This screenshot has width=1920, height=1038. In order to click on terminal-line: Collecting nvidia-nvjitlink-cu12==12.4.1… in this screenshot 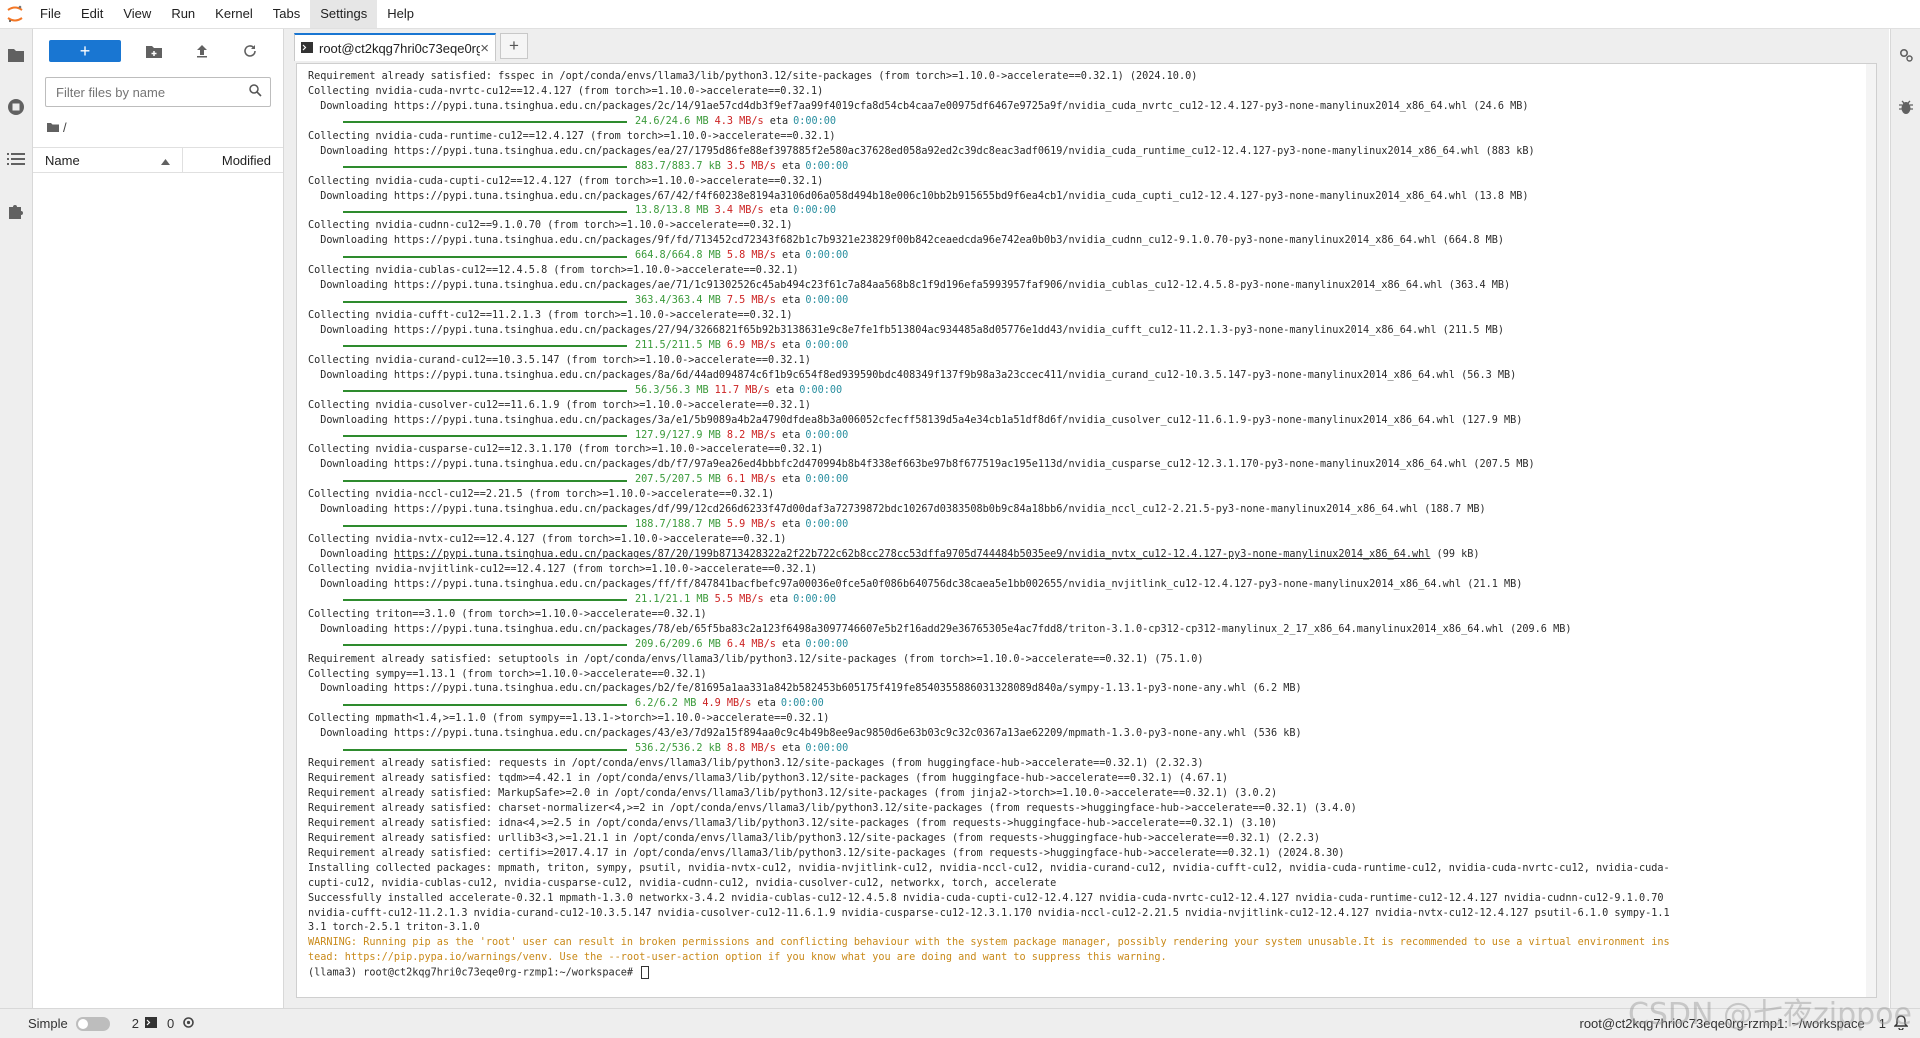, I will do `click(563, 569)`.